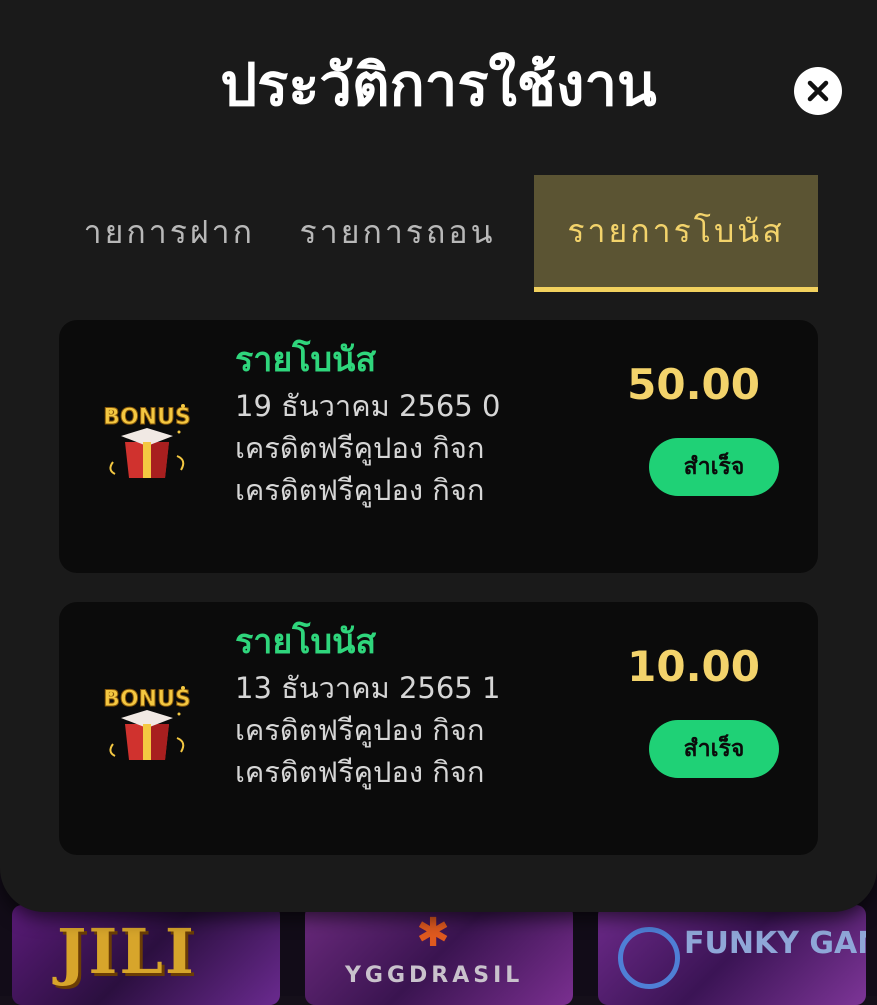  Describe the element at coordinates (438, 85) in the screenshot. I see `modal-title: ประวัติการใช้งาน` at that location.